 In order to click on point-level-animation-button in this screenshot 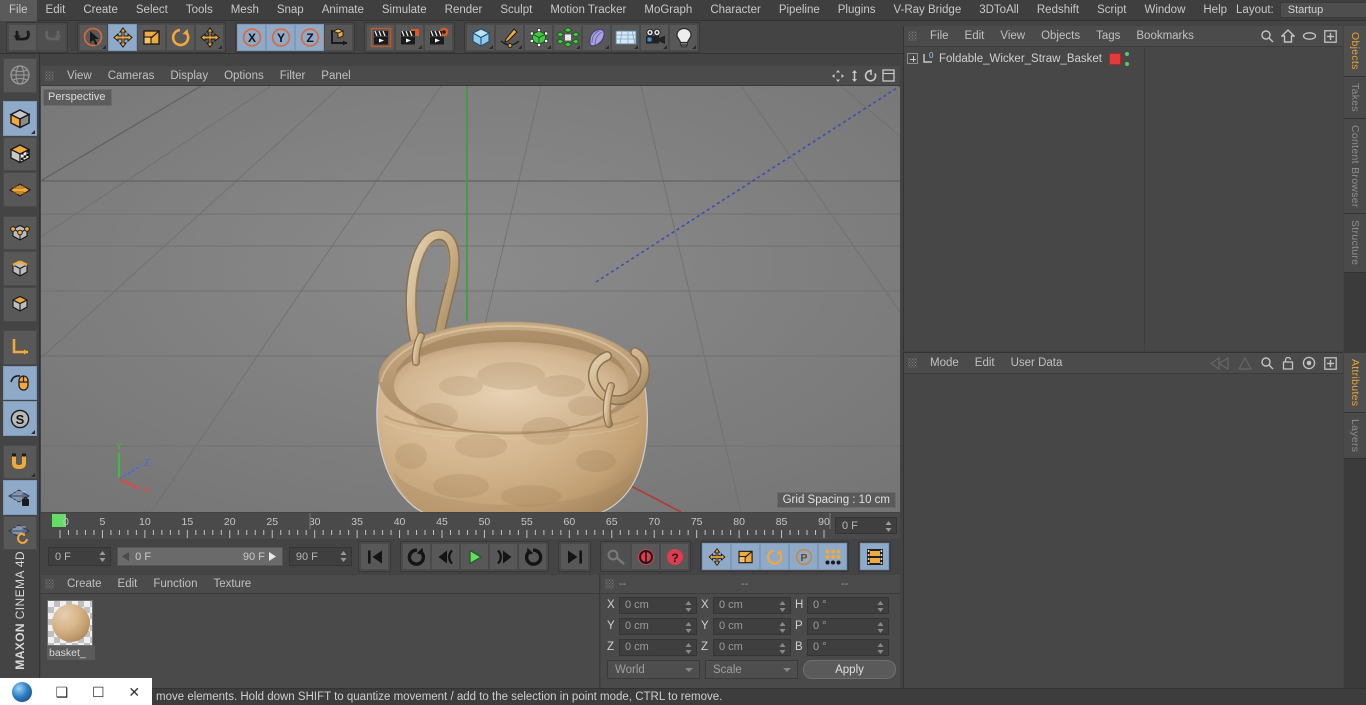, I will do `click(832, 556)`.